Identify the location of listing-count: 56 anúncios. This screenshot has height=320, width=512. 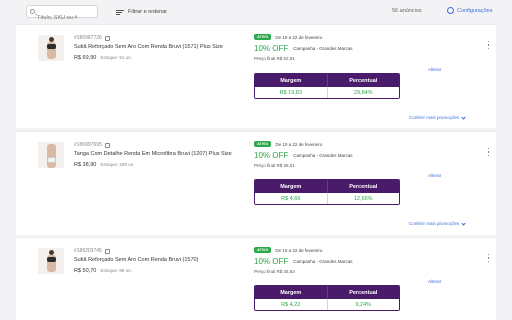
(407, 11).